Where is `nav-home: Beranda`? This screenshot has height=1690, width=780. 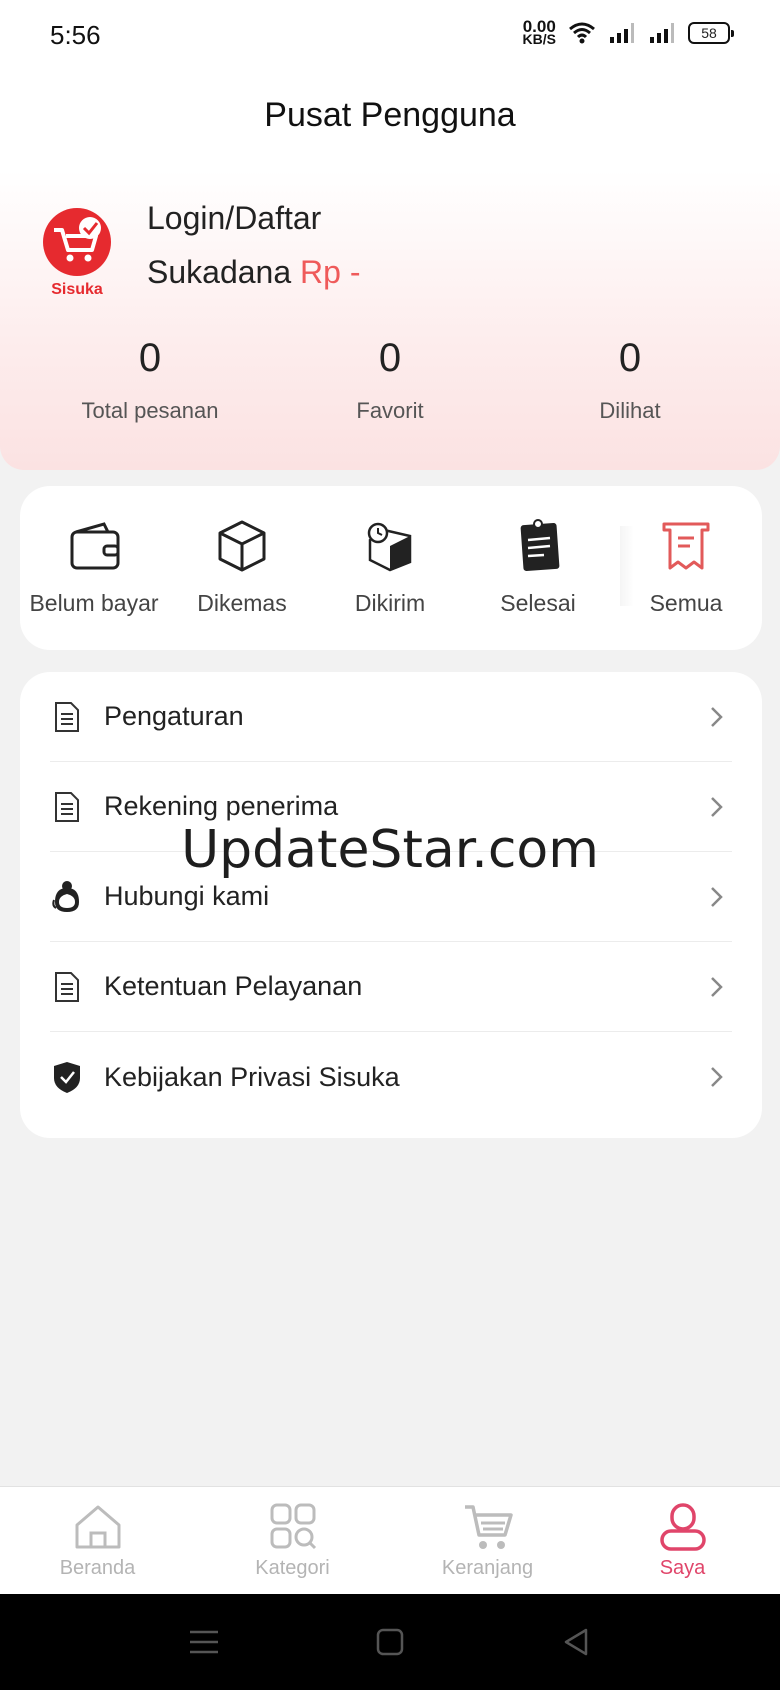 nav-home: Beranda is located at coordinates (97, 1540).